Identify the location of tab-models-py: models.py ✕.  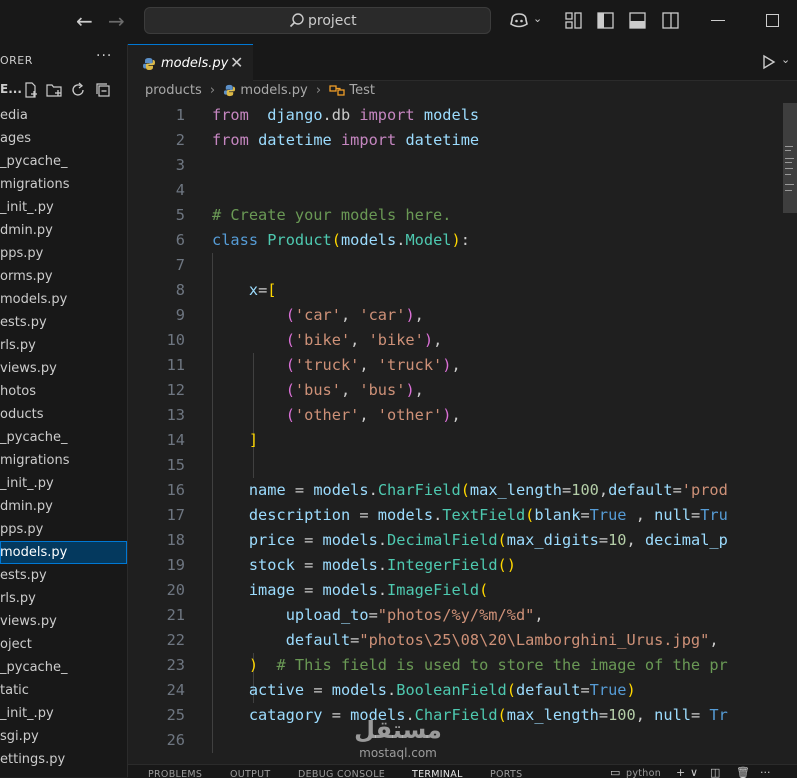
(190, 62).